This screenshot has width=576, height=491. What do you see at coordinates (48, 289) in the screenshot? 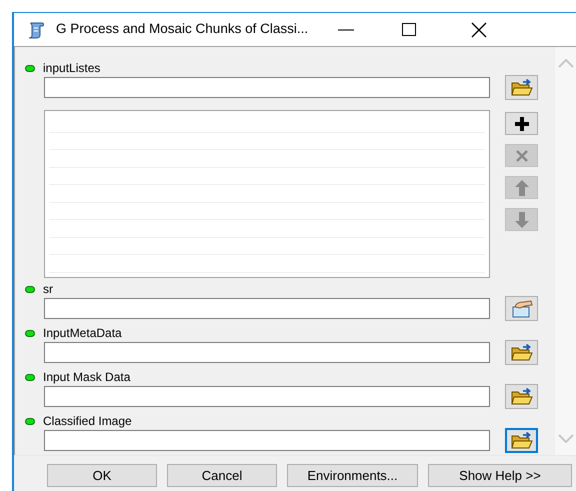
I see `parameter-label: sr` at bounding box center [48, 289].